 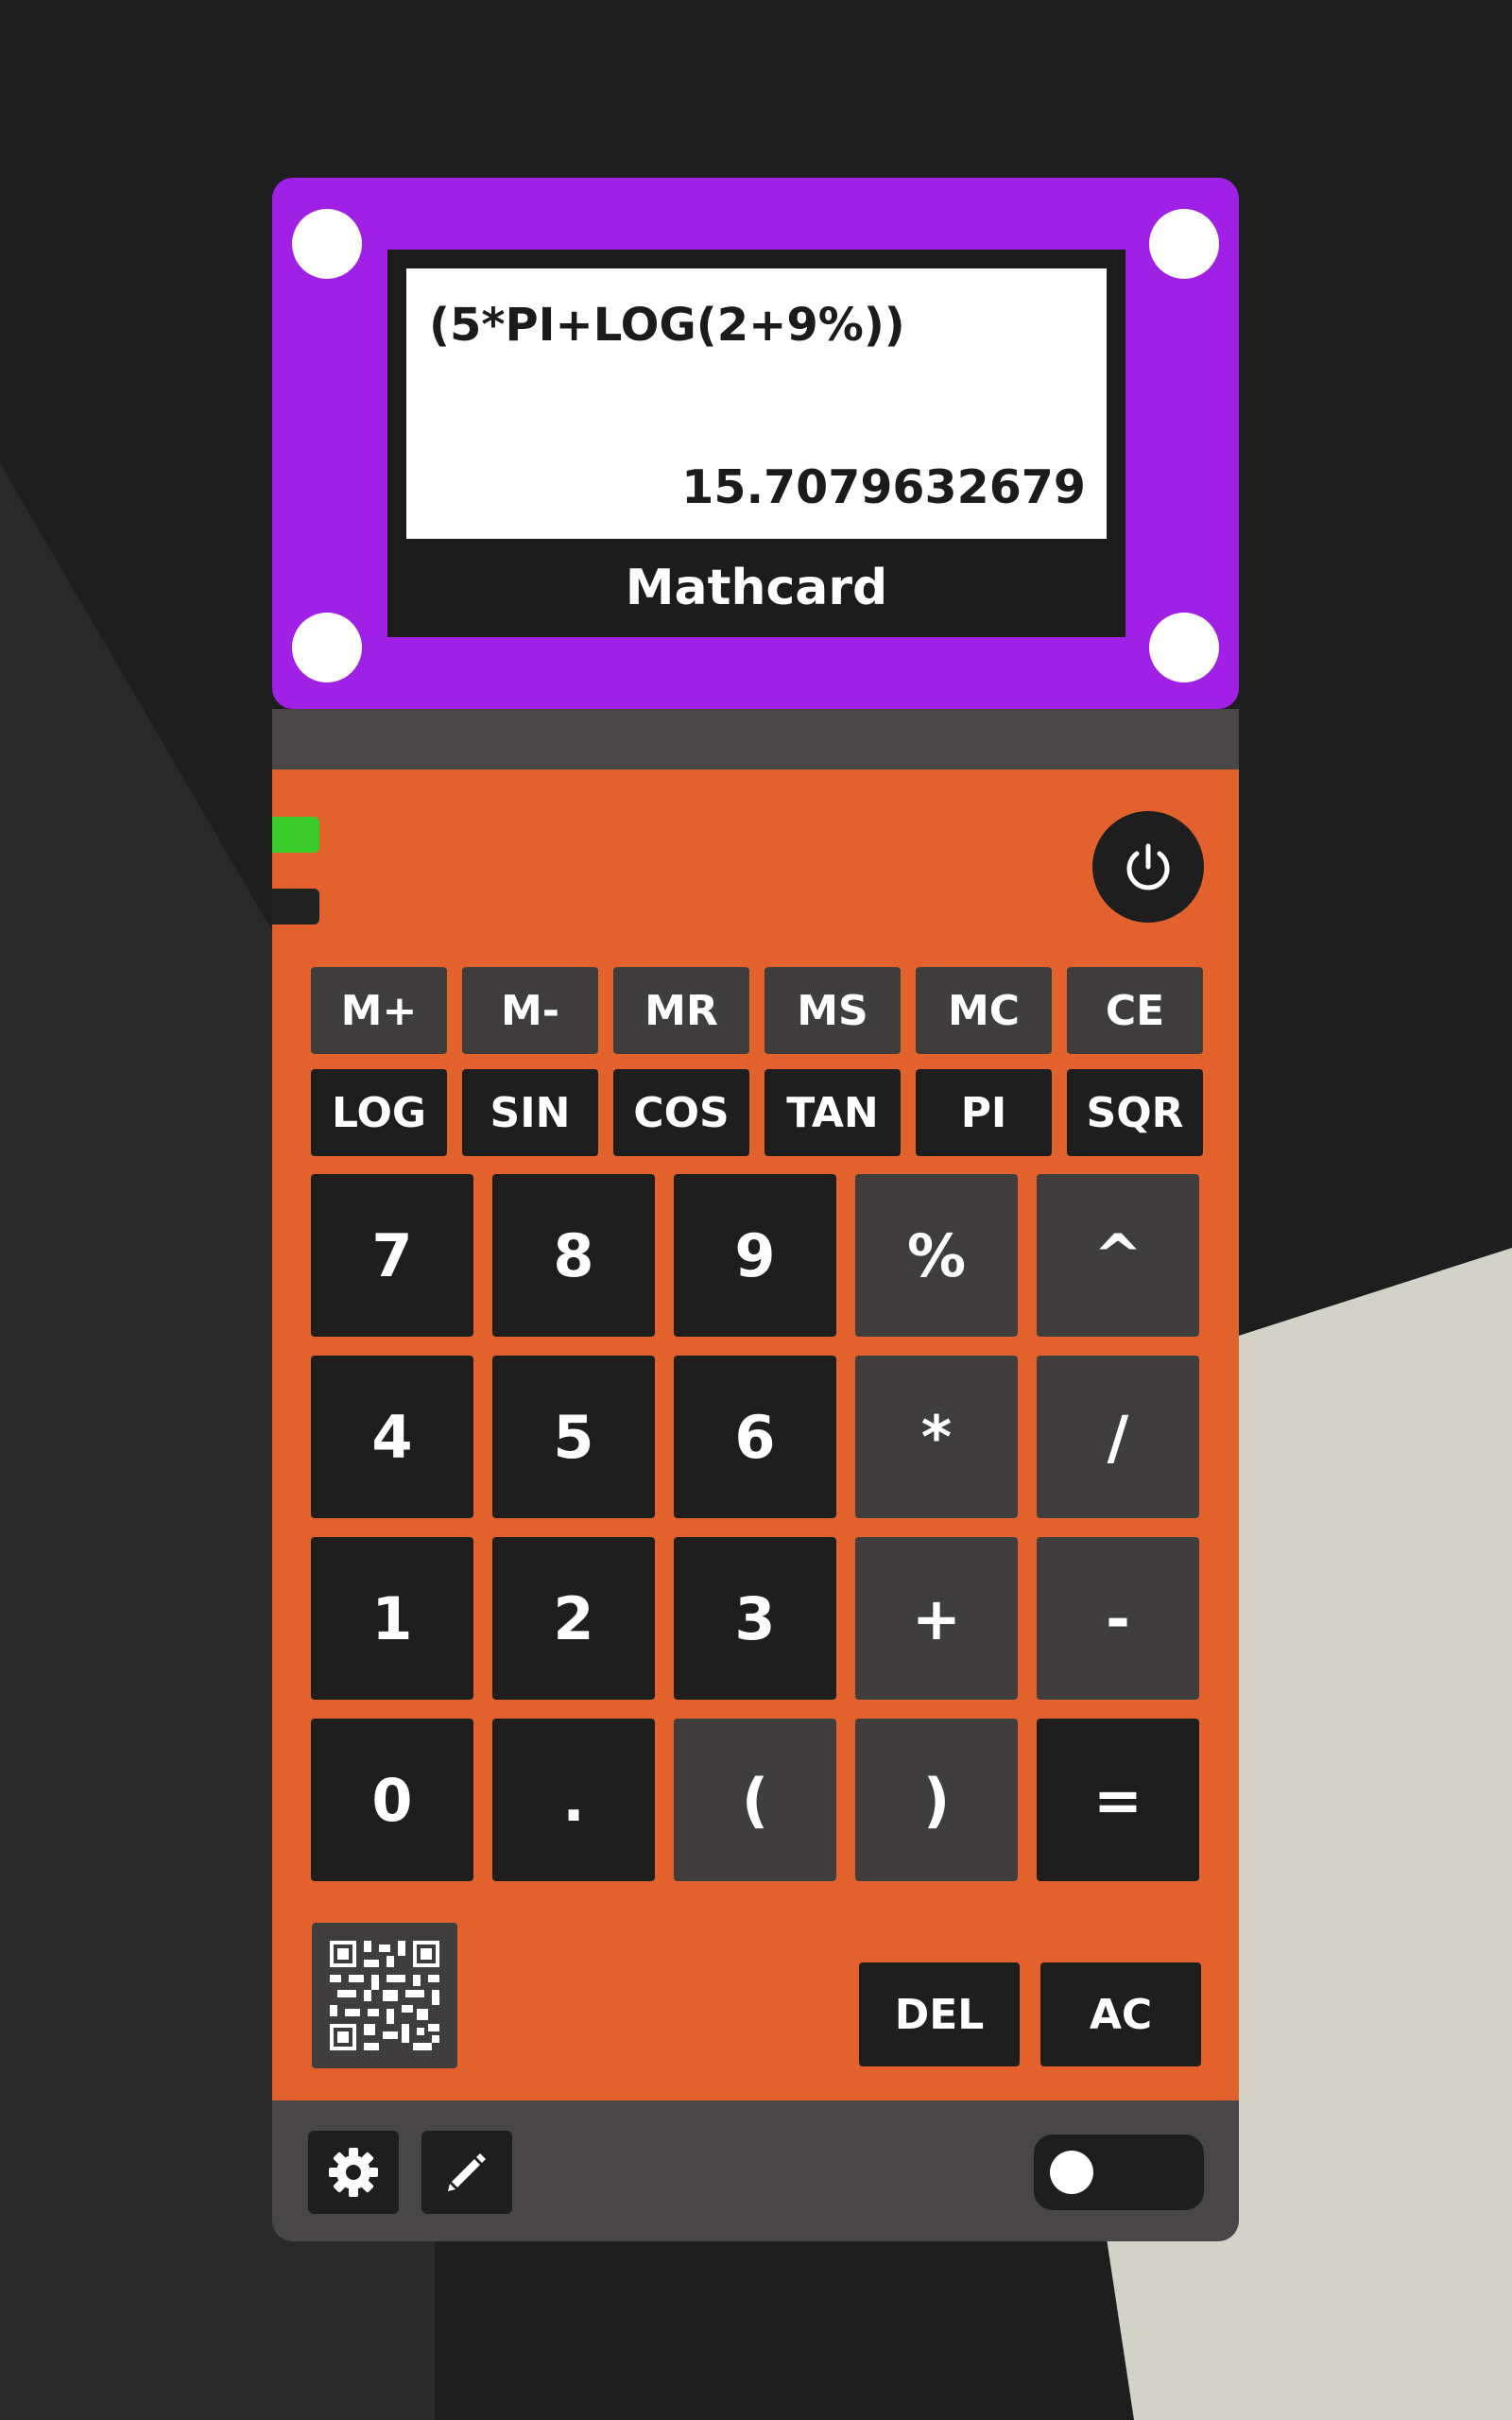 What do you see at coordinates (392, 1255) in the screenshot?
I see `digit-7-button: 7` at bounding box center [392, 1255].